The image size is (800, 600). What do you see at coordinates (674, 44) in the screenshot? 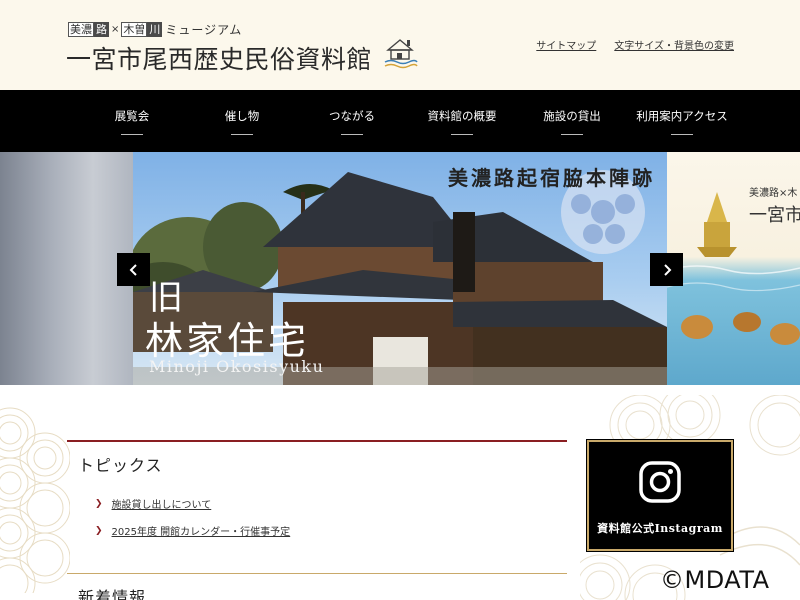
I see `text-size-color-link: 文字サイズ・背景色の変更` at bounding box center [674, 44].